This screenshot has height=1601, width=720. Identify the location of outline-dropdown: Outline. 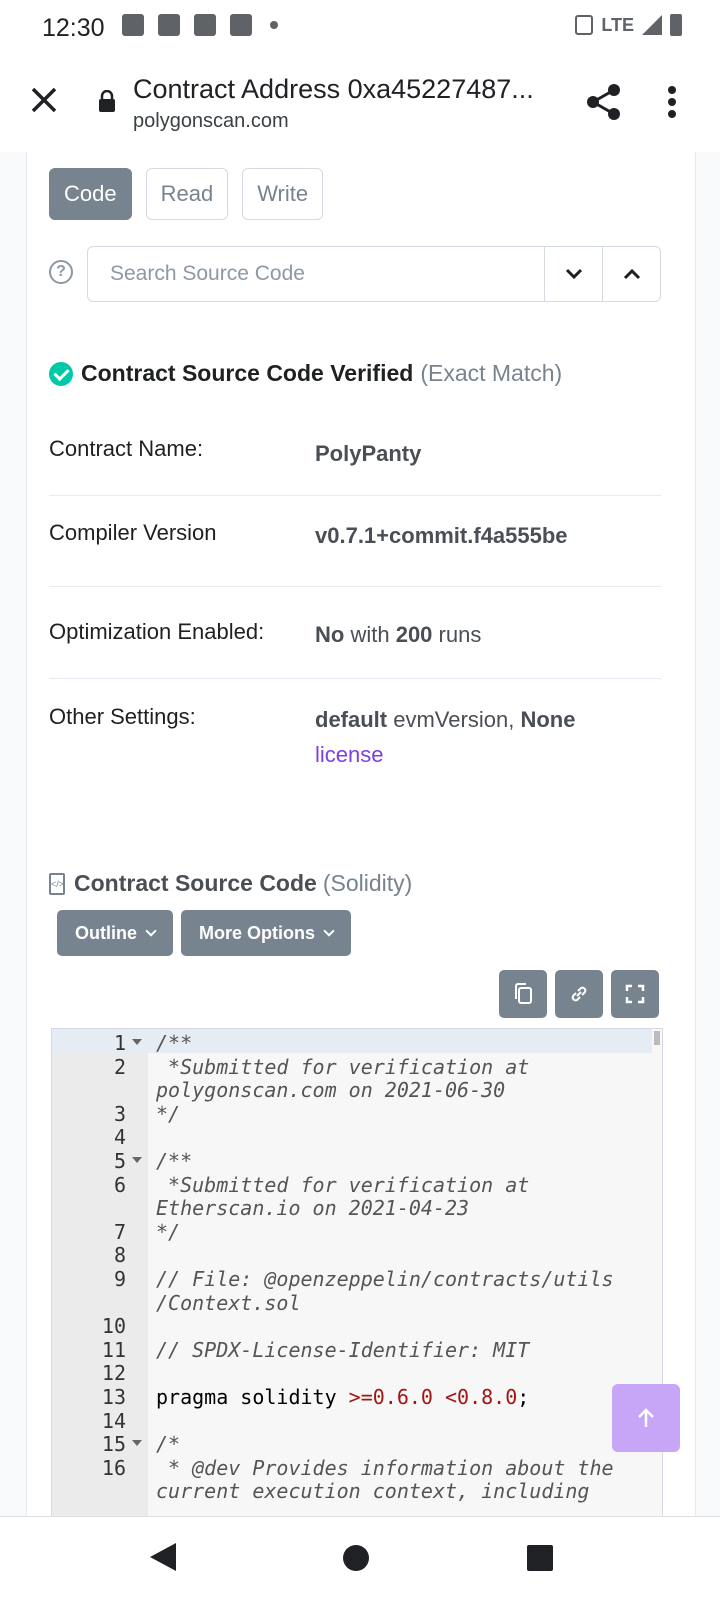
(115, 933).